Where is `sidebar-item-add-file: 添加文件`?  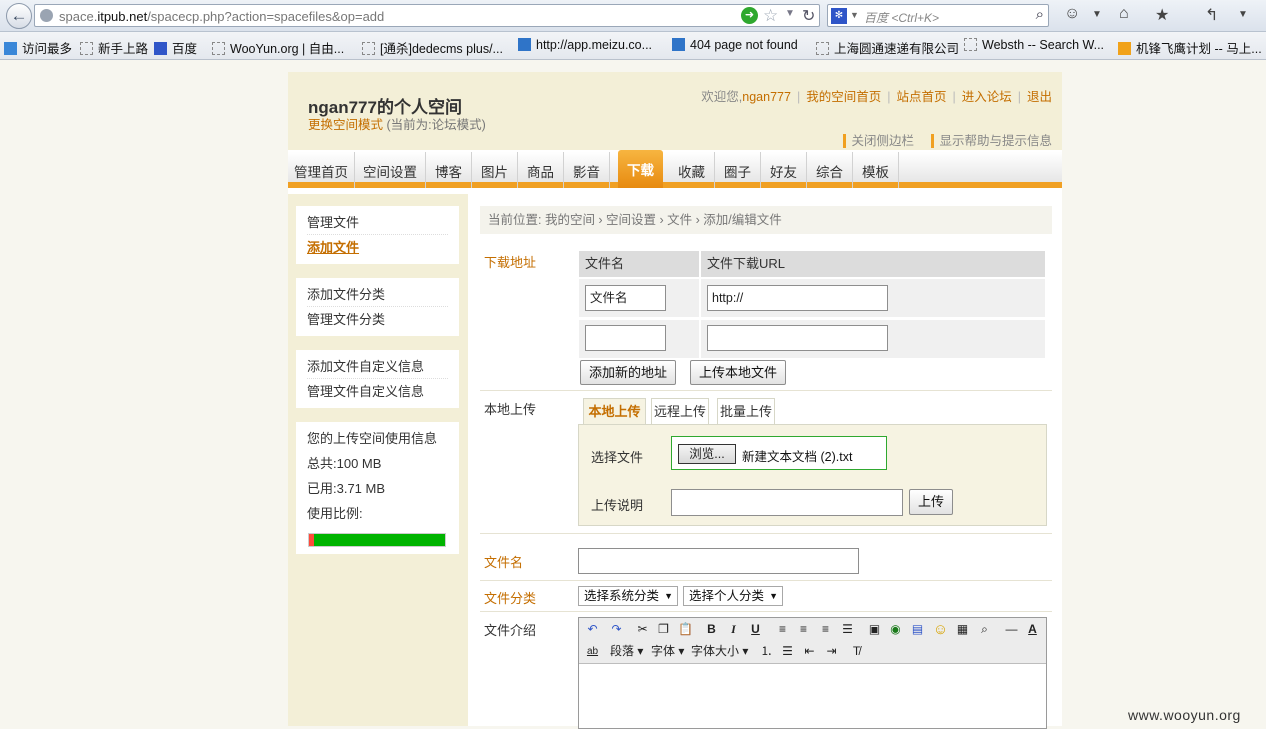 sidebar-item-add-file: 添加文件 is located at coordinates (377, 247).